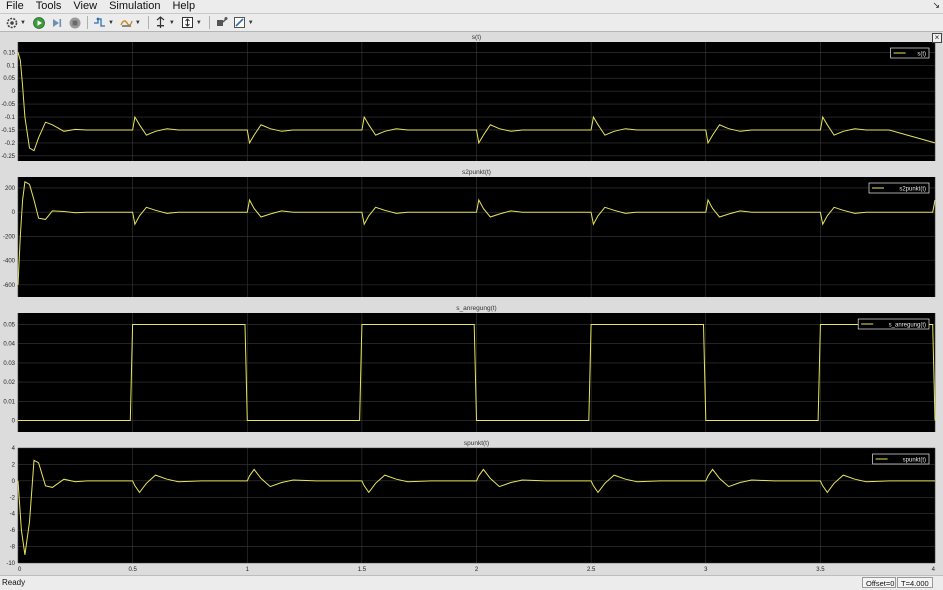  Describe the element at coordinates (222, 23) in the screenshot. I see `highlight-block-icon` at that location.